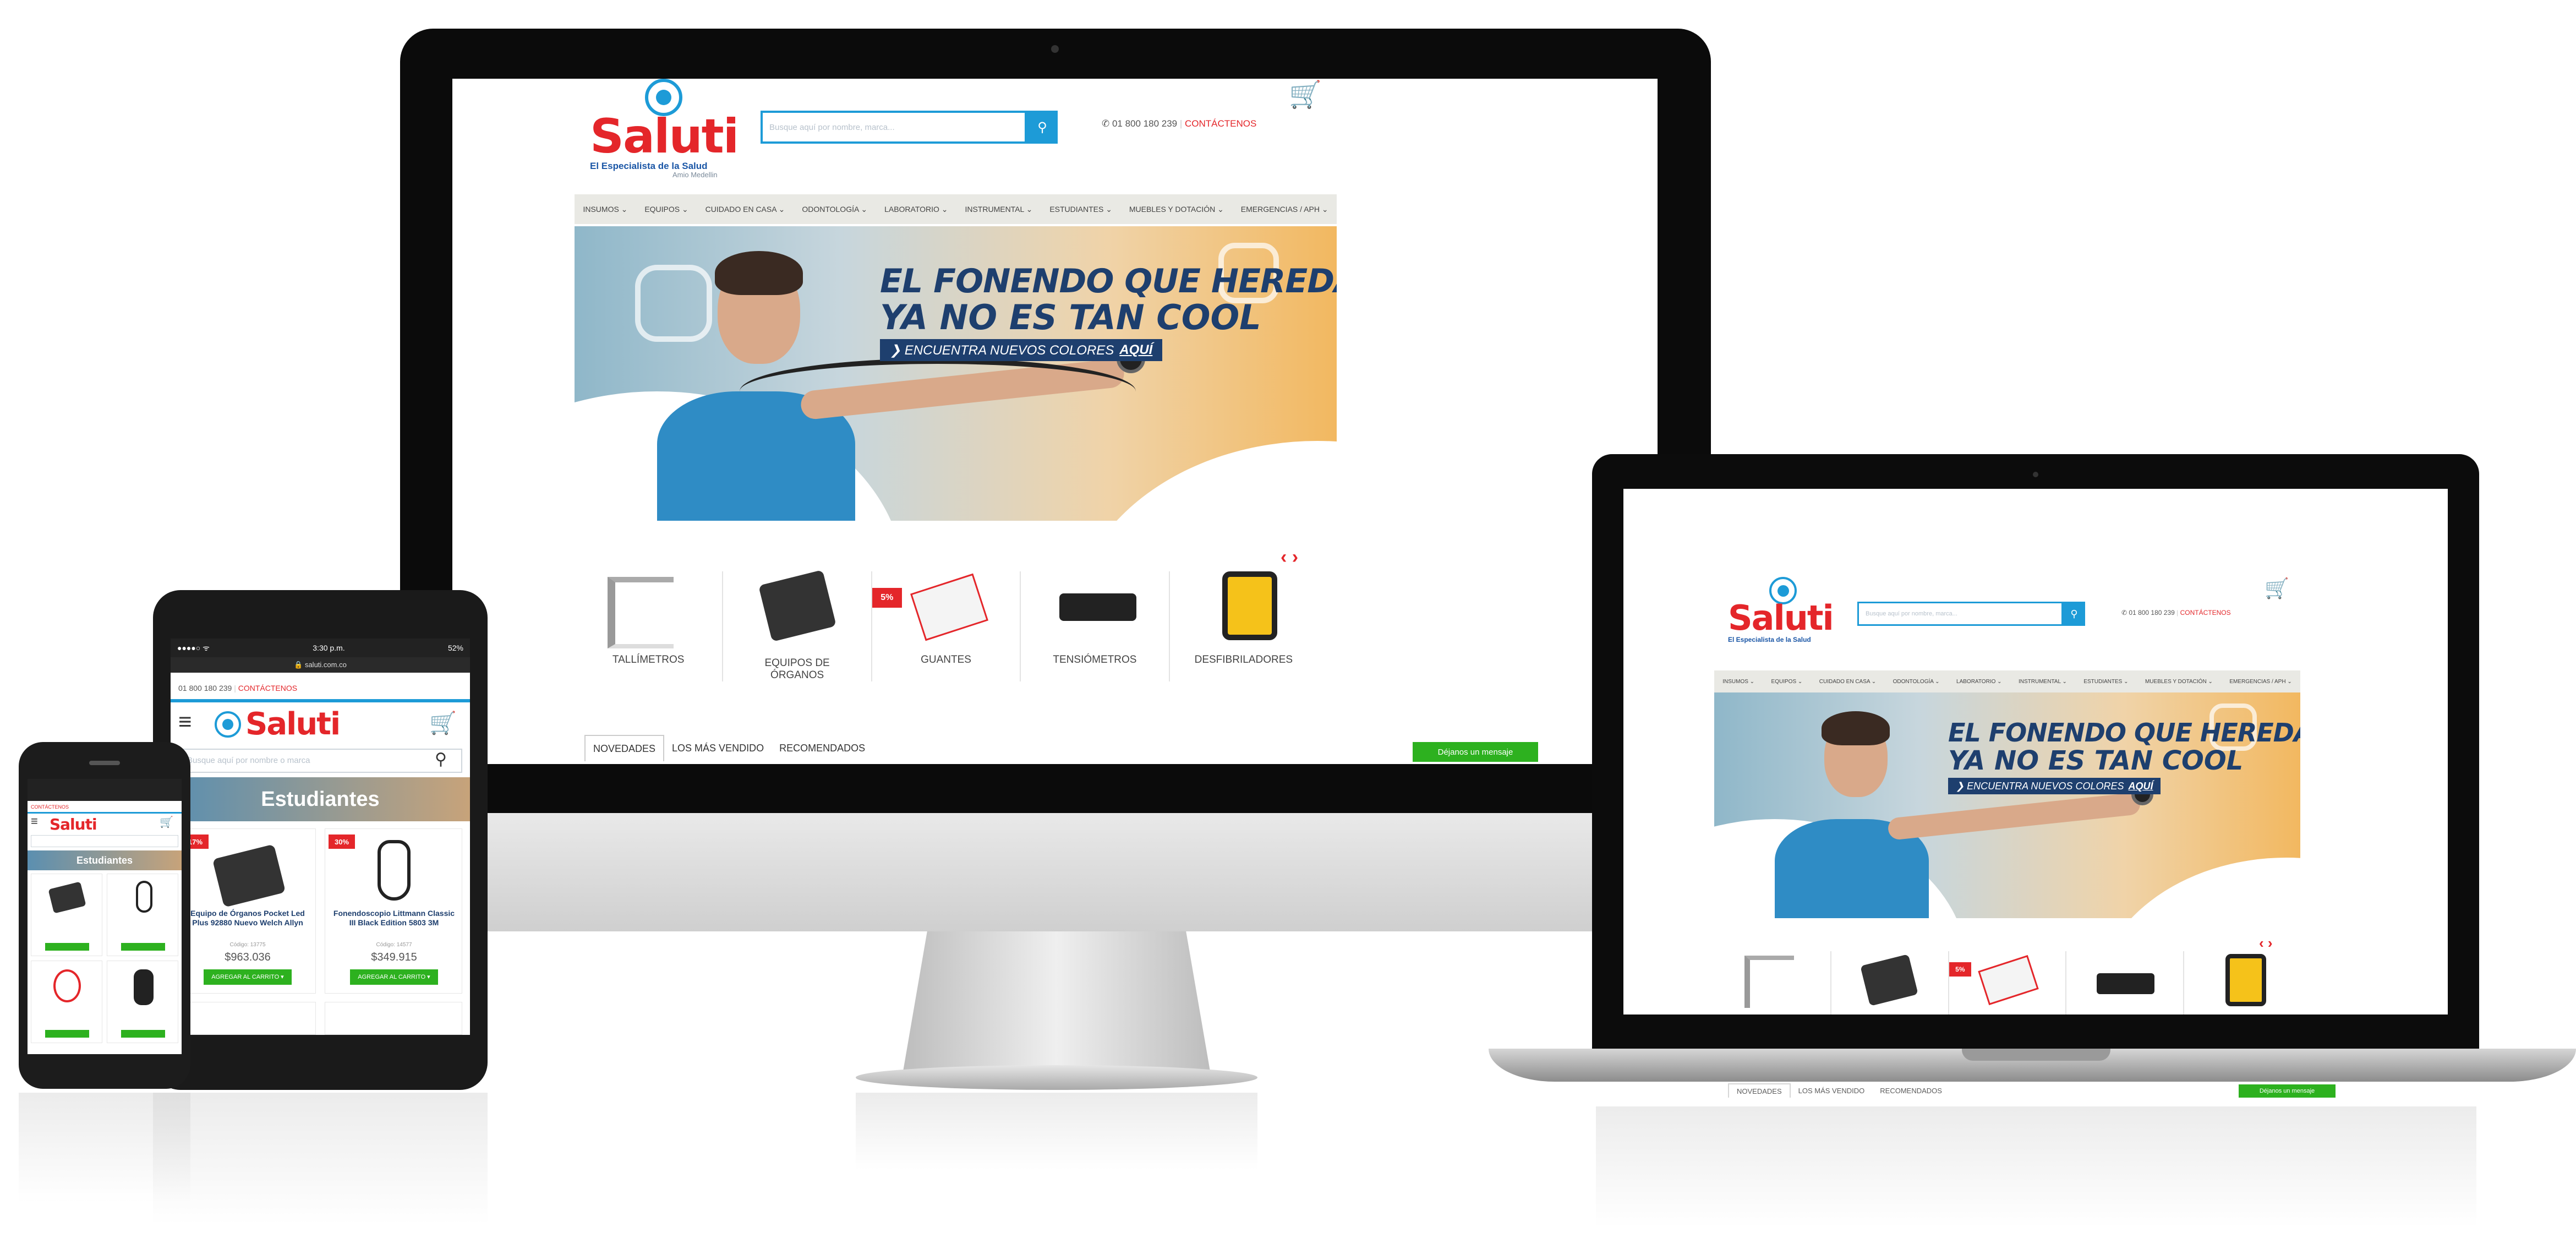 This screenshot has width=2576, height=1249. I want to click on discount-badge: 5%, so click(887, 598).